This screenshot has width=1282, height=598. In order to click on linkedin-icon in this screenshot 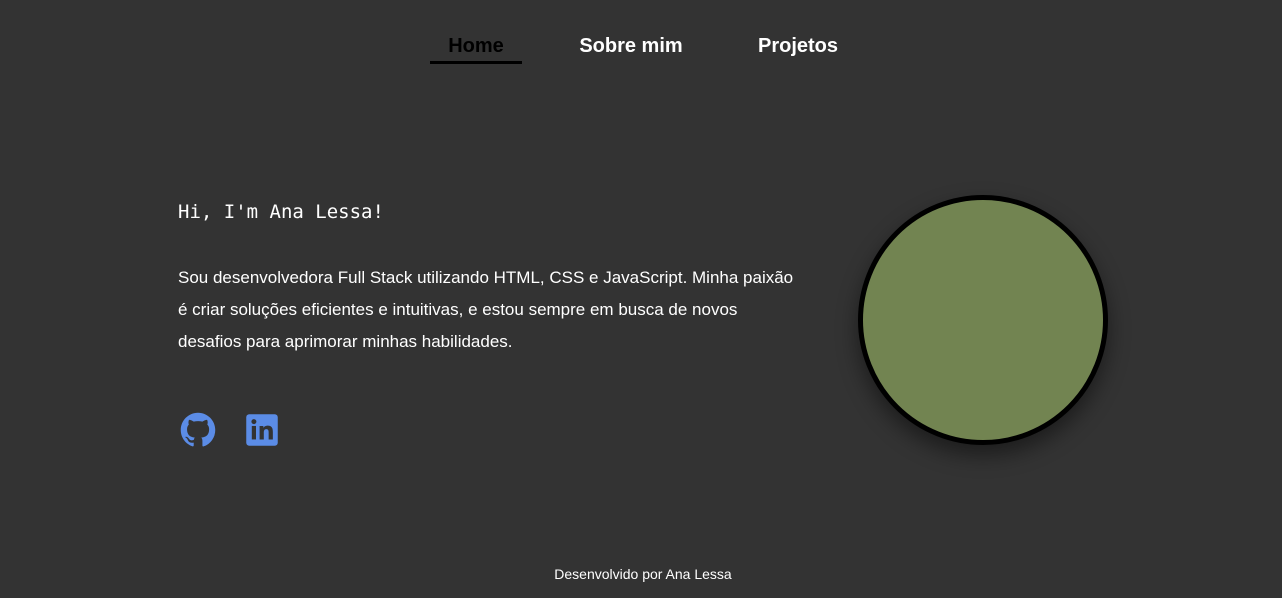, I will do `click(262, 430)`.